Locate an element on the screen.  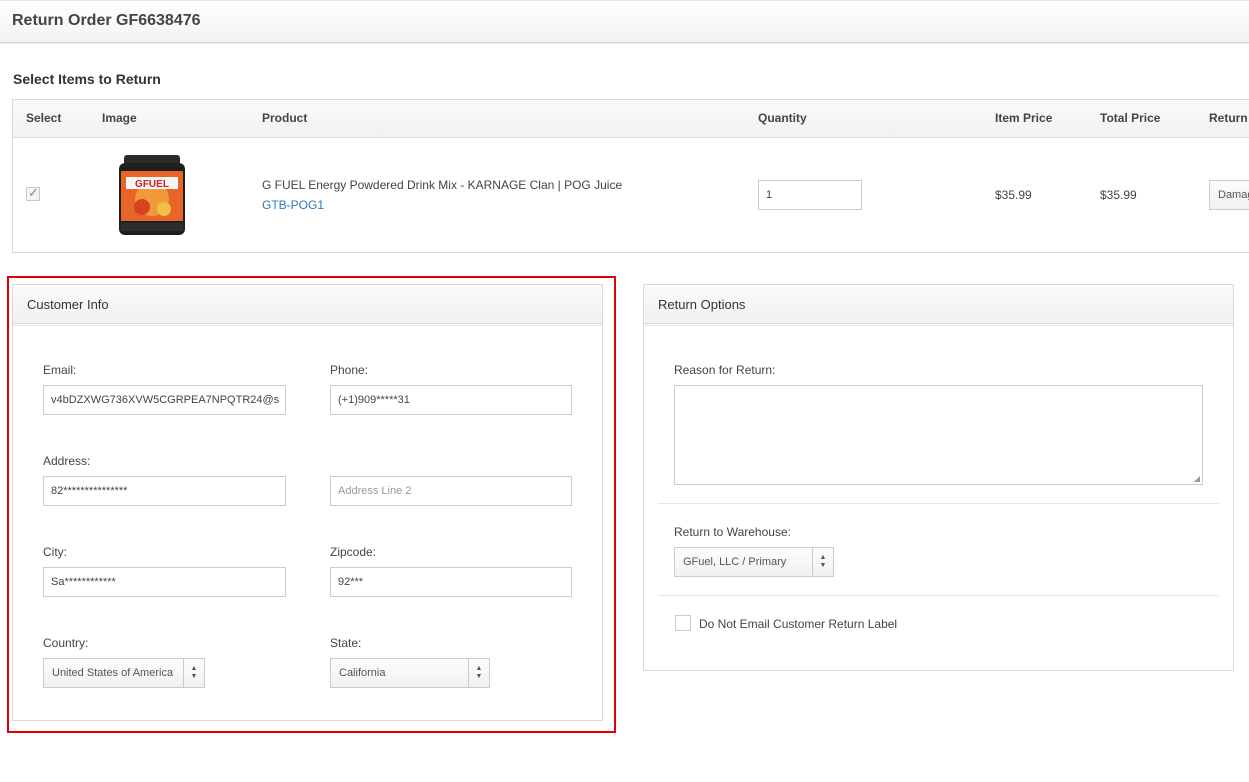
state-select: California ▲ ▼ is located at coordinates (410, 673).